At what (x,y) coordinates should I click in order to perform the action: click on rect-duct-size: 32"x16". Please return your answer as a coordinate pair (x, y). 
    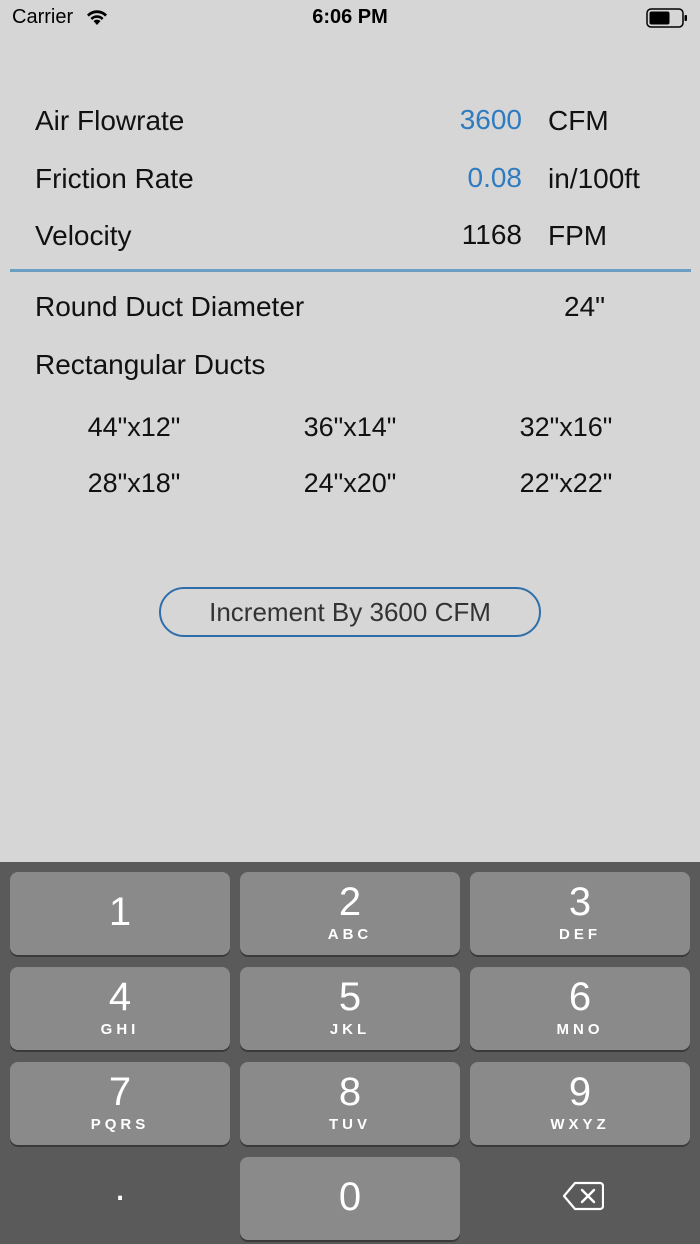
    Looking at the image, I should click on (566, 427).